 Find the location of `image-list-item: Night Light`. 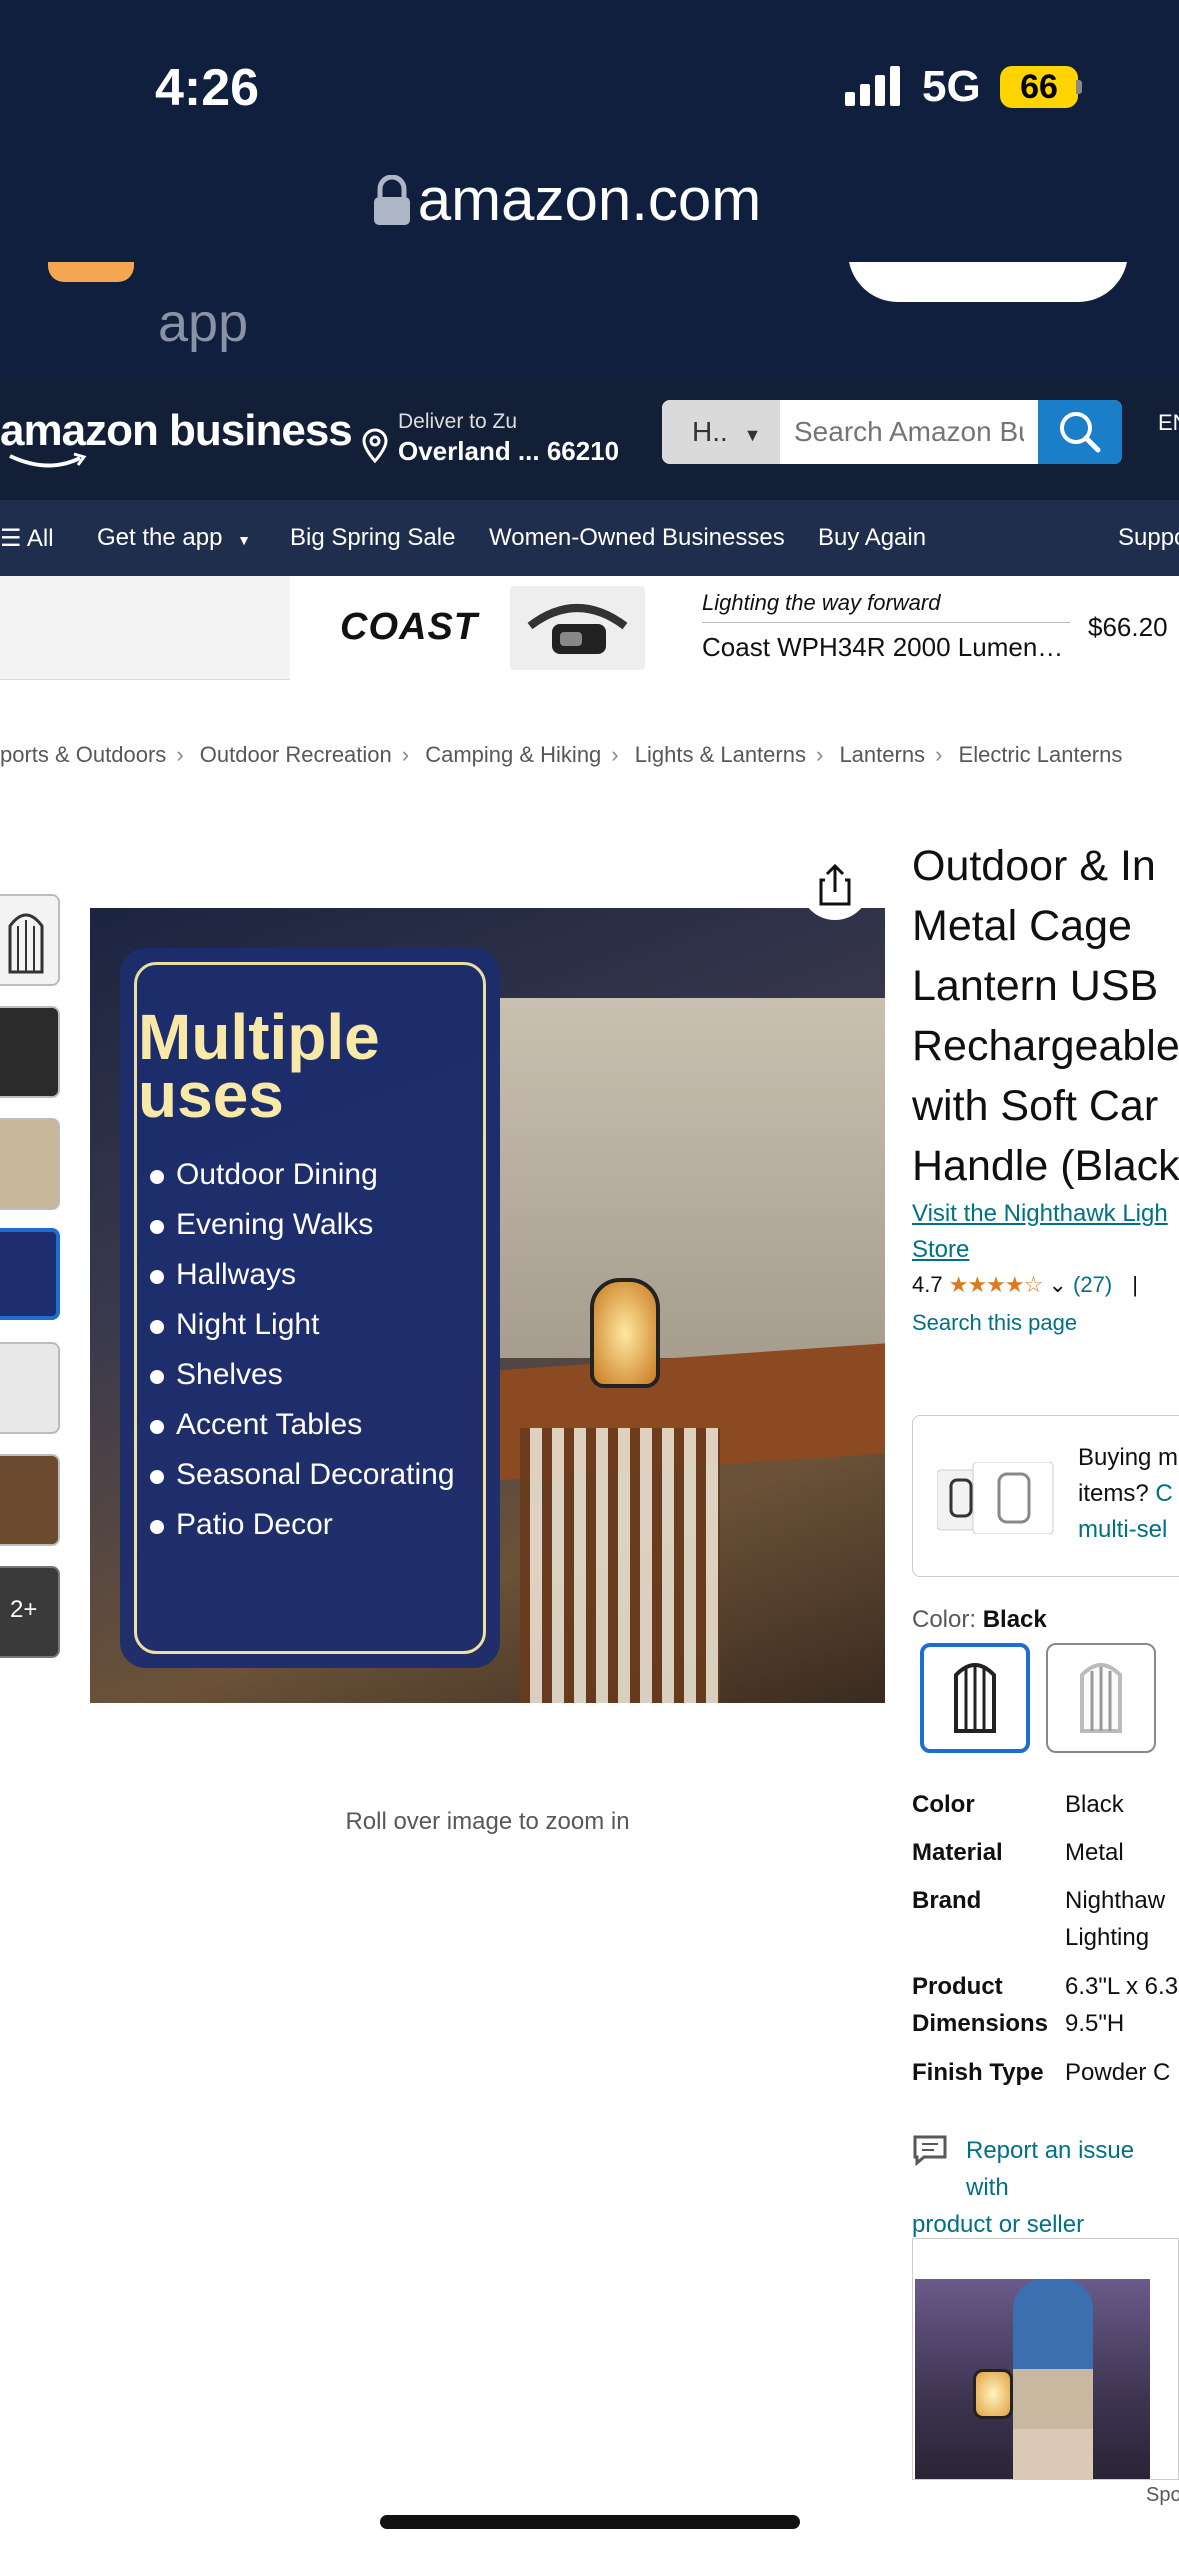

image-list-item: Night Light is located at coordinates (302, 1333).